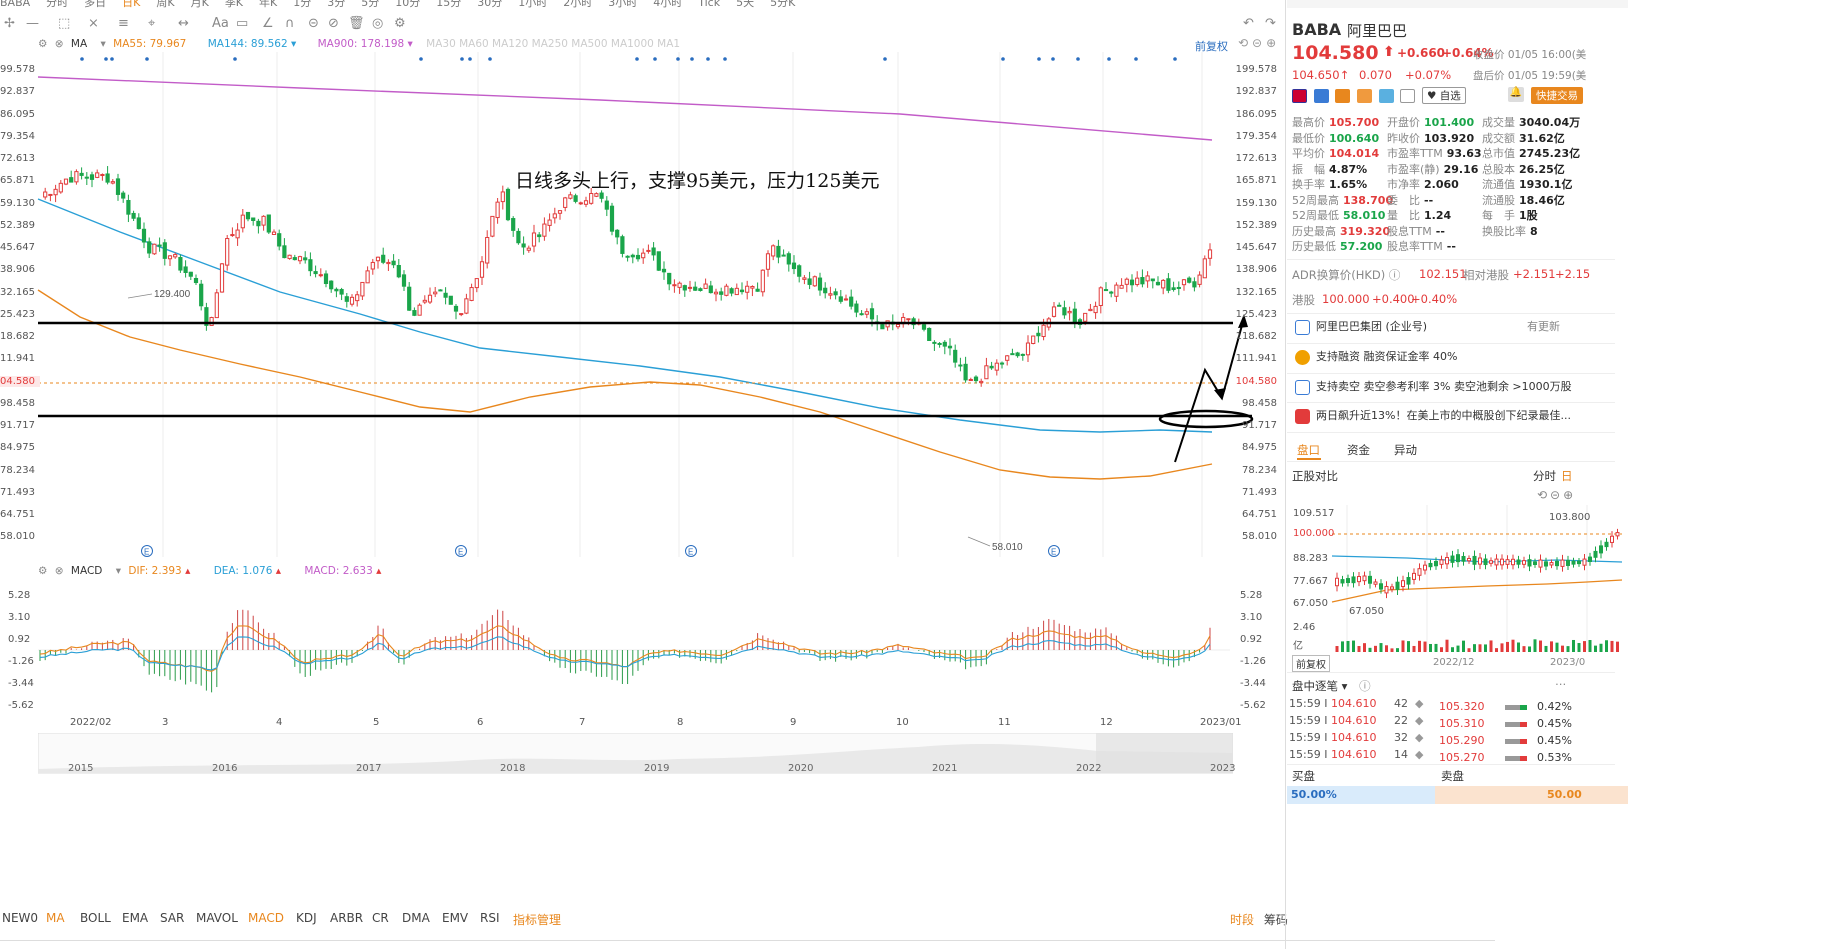 The height and width of the screenshot is (949, 1828). Describe the element at coordinates (336, 4) in the screenshot. I see `period-tab: 3分` at that location.